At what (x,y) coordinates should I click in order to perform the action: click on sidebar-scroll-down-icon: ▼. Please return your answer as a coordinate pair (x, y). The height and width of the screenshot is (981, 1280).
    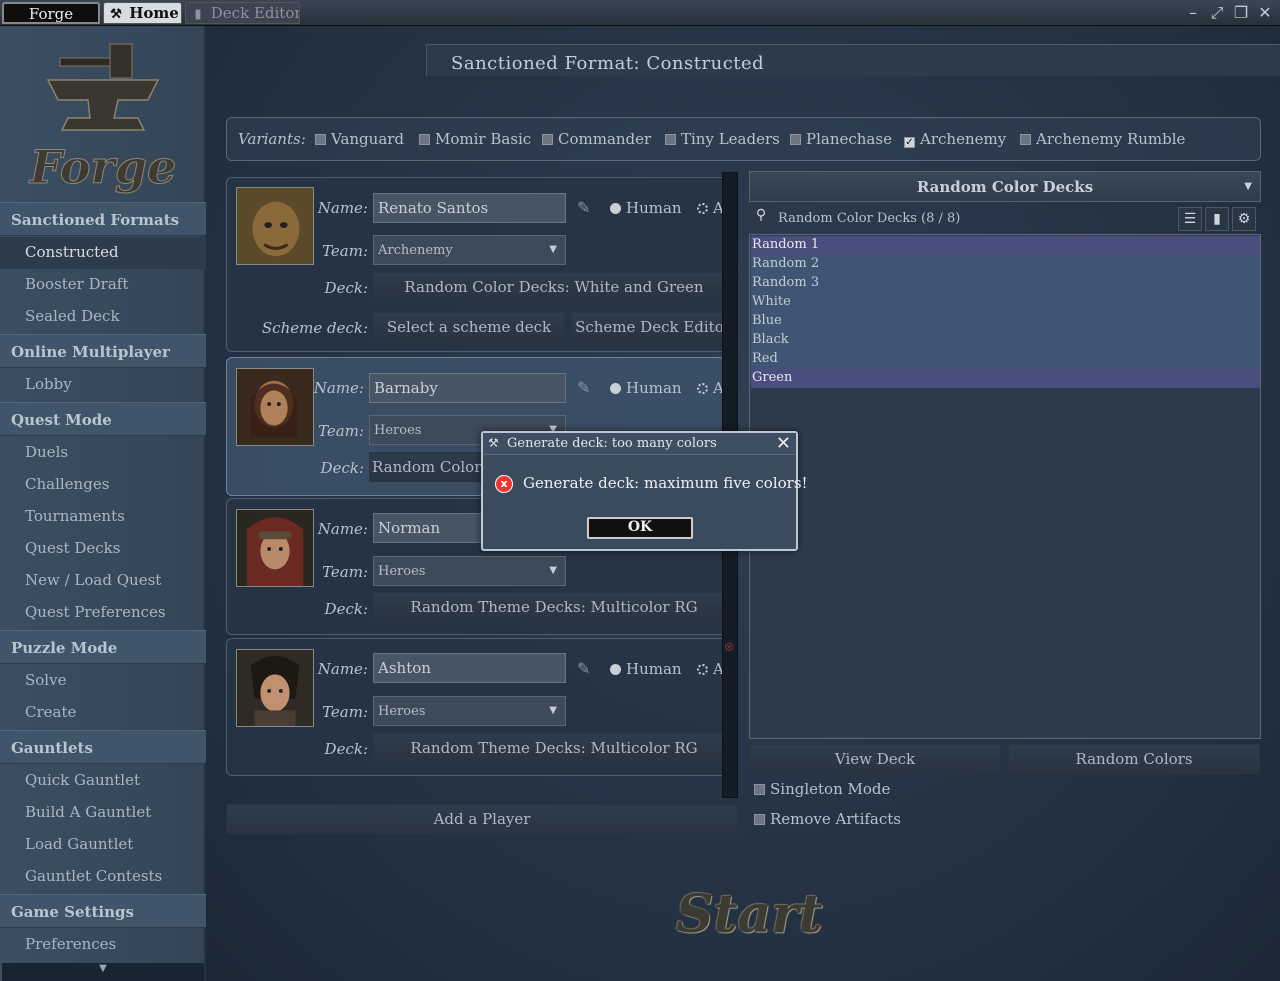
    Looking at the image, I should click on (103, 972).